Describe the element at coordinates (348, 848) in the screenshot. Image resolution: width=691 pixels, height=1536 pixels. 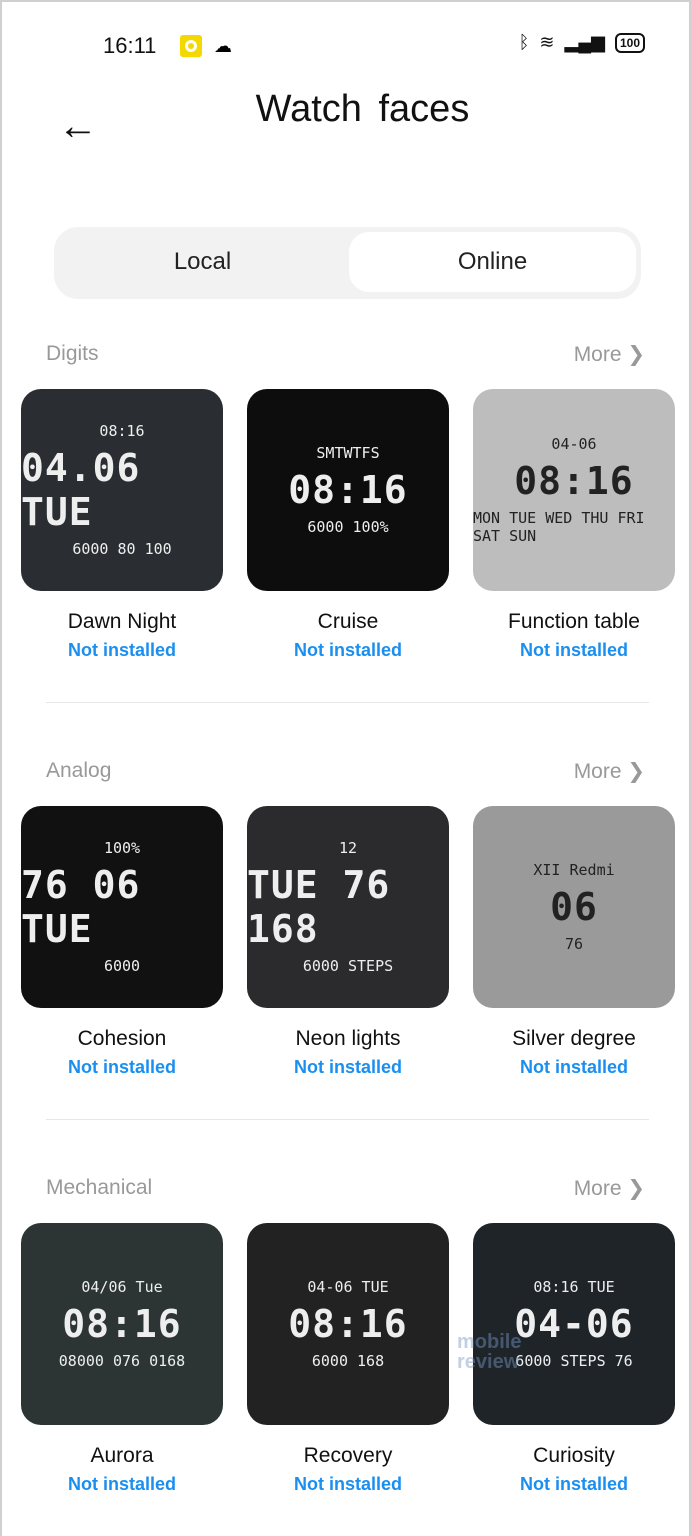
I see `face-top-text: 12` at that location.